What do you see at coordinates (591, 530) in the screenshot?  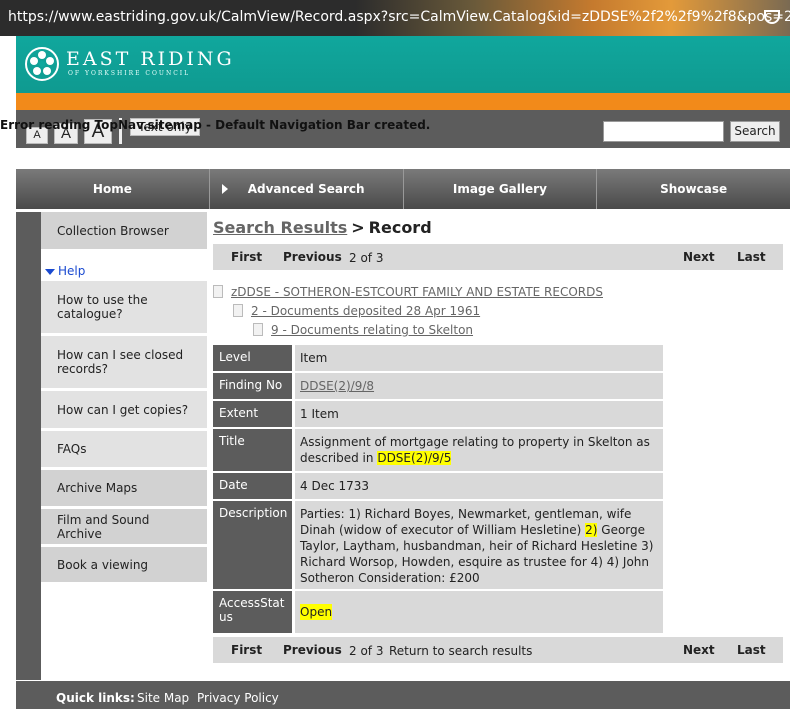 I see `description-highlight: 2)` at bounding box center [591, 530].